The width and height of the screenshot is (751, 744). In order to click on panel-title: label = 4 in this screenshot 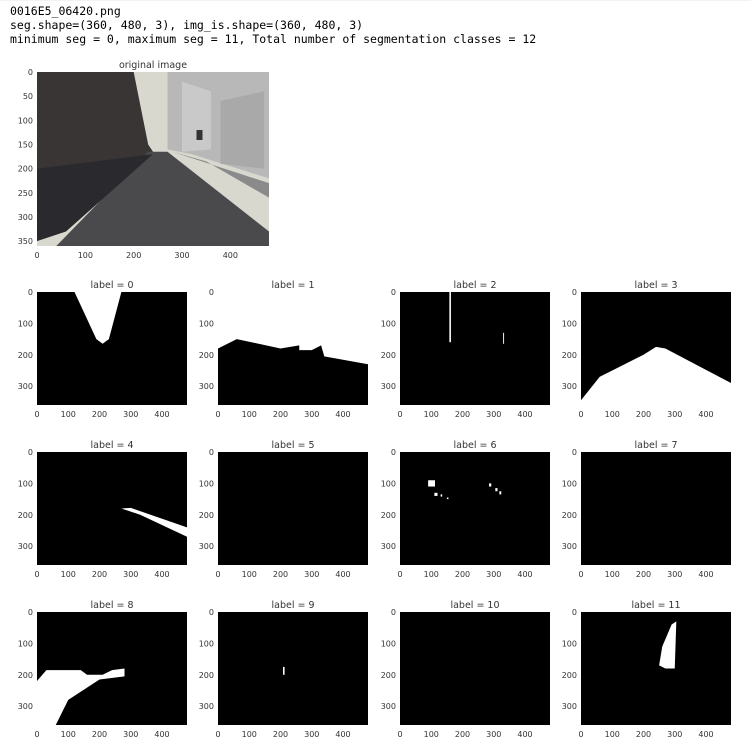, I will do `click(111, 445)`.